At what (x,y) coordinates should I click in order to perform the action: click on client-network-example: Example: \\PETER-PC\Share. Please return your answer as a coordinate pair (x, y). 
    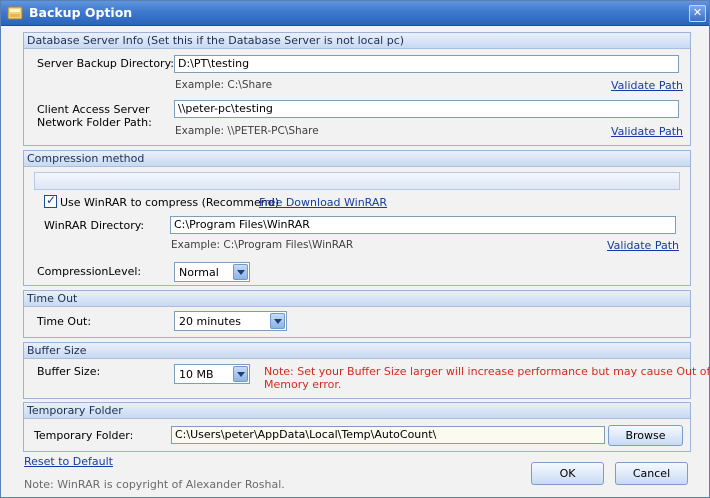
    Looking at the image, I should click on (247, 131).